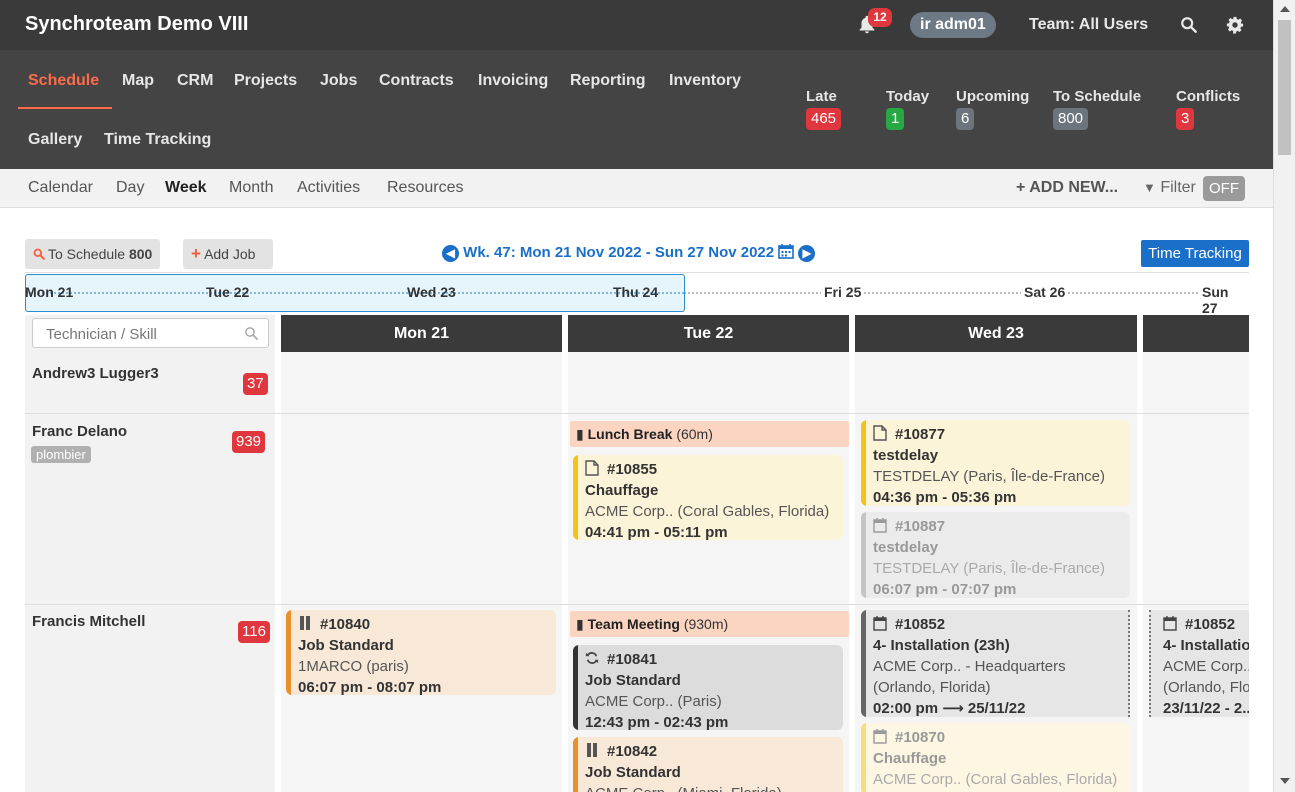 The width and height of the screenshot is (1295, 792). What do you see at coordinates (425, 188) in the screenshot?
I see `tab-resources: Resources` at bounding box center [425, 188].